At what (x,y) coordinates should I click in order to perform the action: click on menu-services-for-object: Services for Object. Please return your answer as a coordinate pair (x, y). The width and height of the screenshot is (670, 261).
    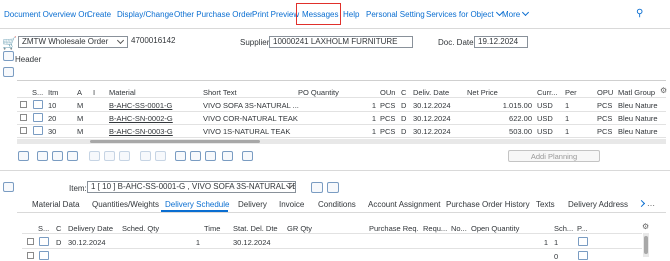
    Looking at the image, I should click on (464, 13).